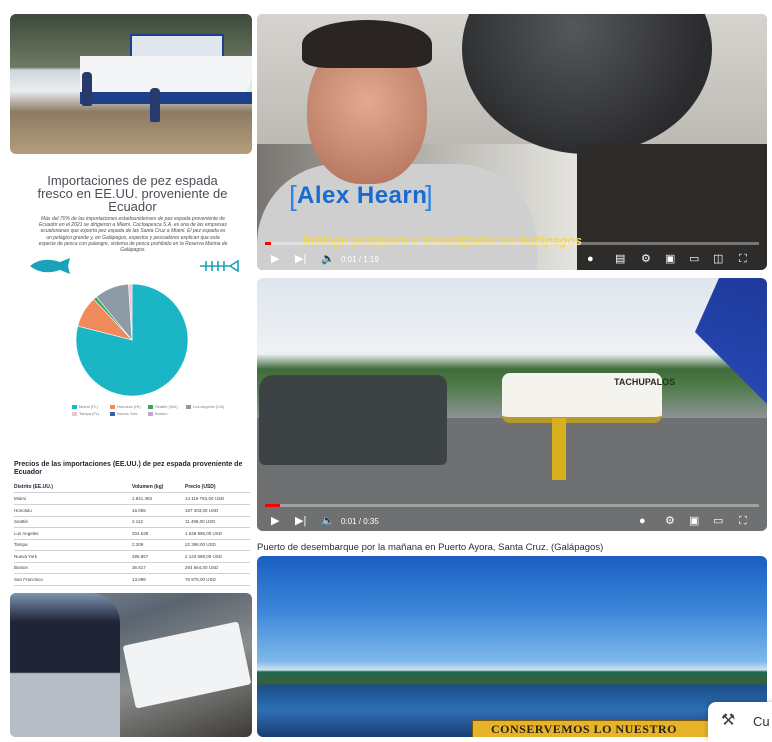 The image size is (772, 742). Describe the element at coordinates (219, 266) in the screenshot. I see `fish-skeleton-icon` at that location.